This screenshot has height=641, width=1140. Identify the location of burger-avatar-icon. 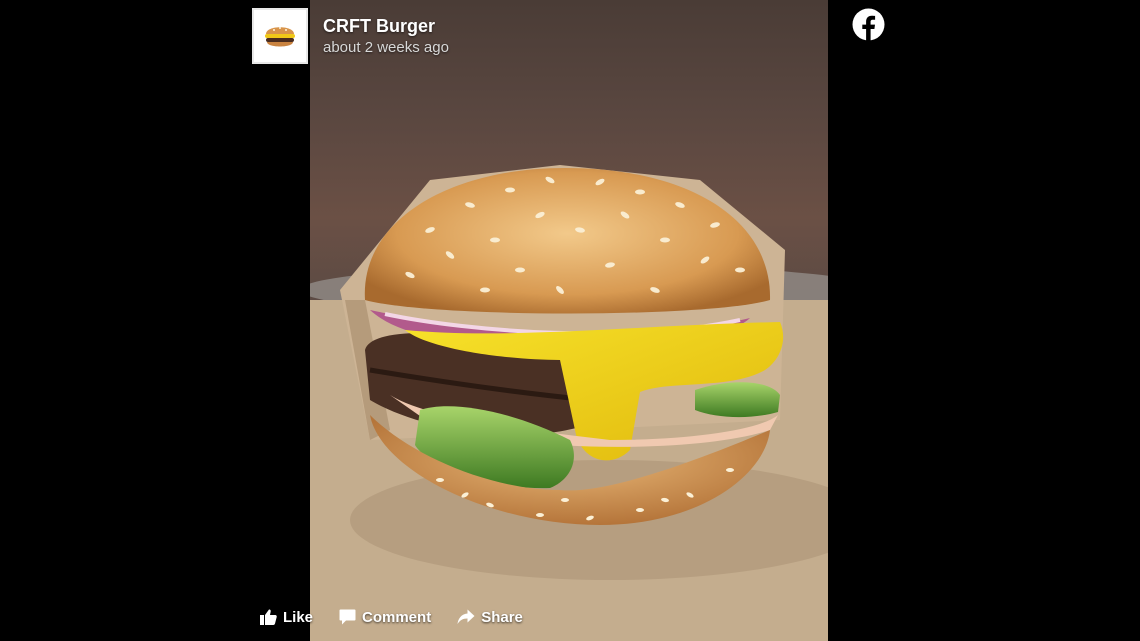
(280, 37).